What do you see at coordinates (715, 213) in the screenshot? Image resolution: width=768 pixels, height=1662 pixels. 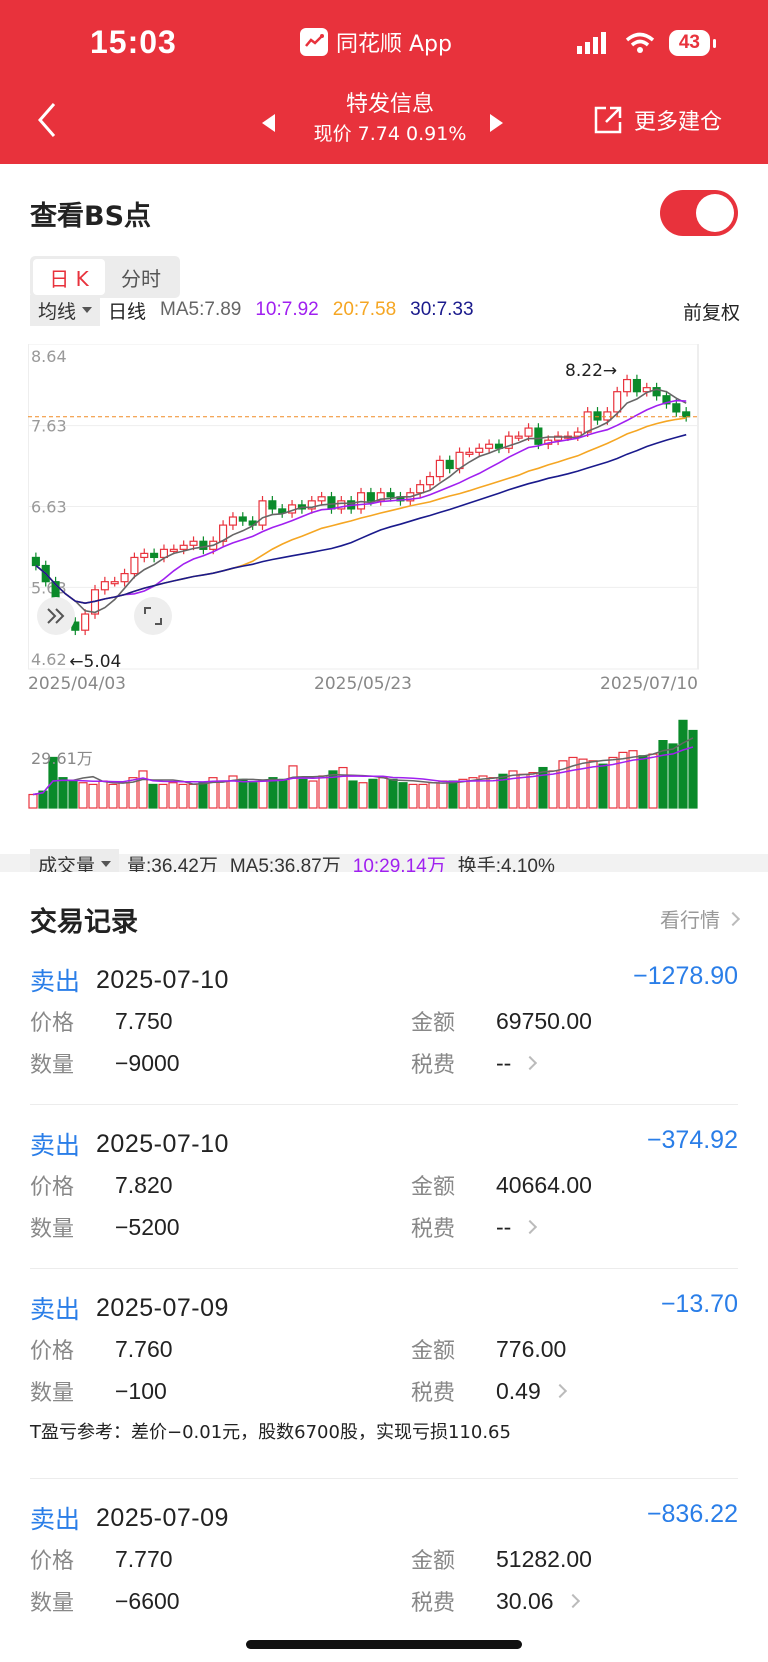 I see `toggle-knob` at bounding box center [715, 213].